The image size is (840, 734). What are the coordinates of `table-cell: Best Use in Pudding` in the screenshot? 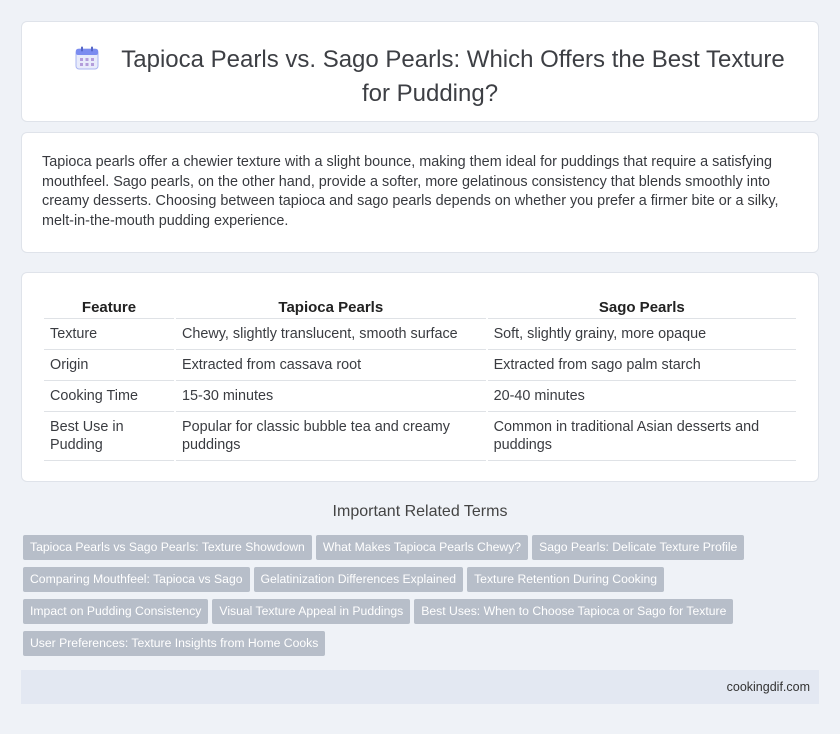 It's located at (109, 436).